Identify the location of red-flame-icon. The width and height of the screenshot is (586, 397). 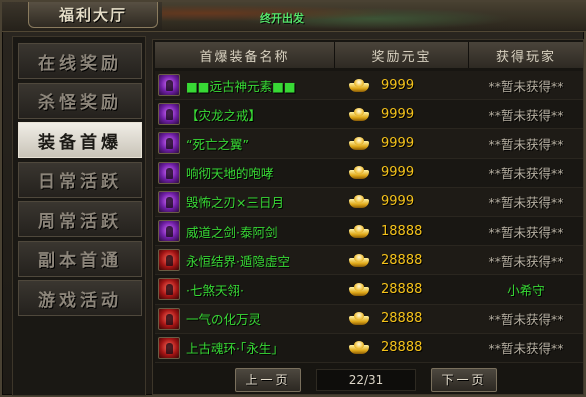
(169, 318).